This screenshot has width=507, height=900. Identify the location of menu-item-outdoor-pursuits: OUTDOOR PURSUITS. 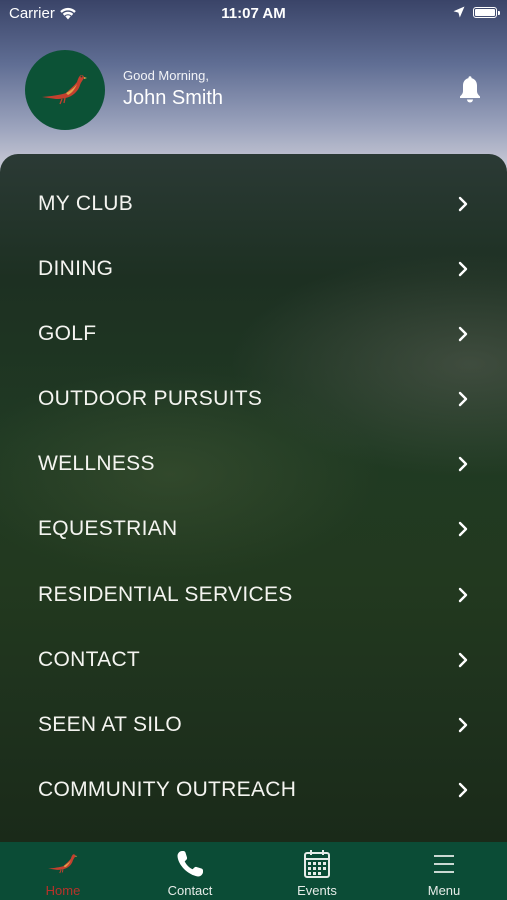
(253, 399).